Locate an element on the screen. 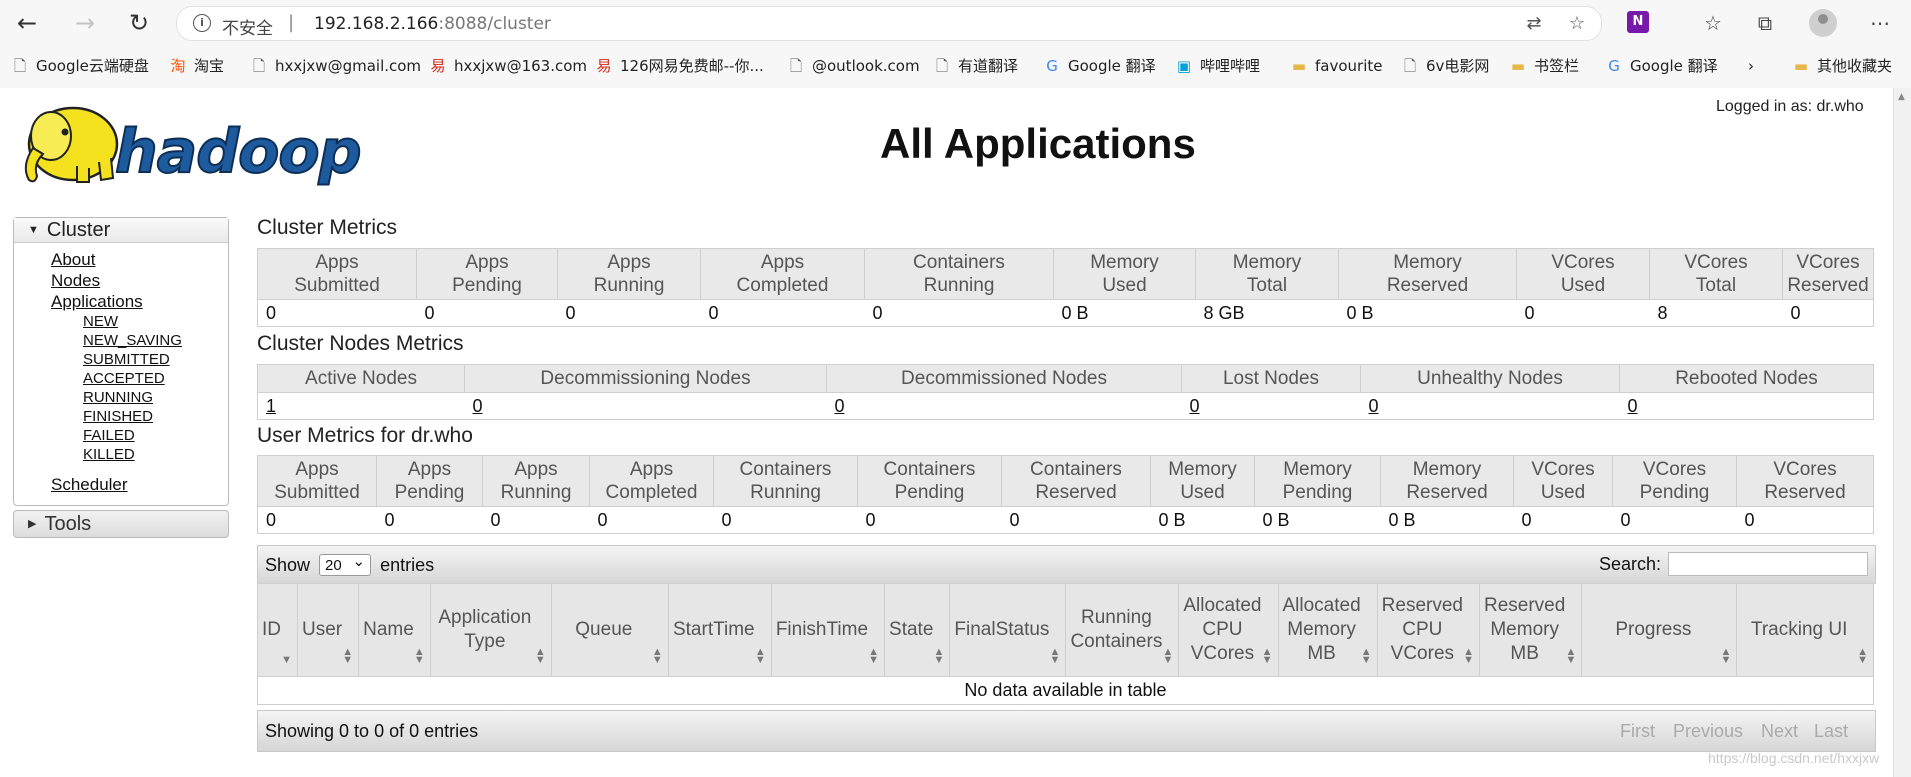 The height and width of the screenshot is (777, 1911). bookmark-bookmarks-bar: ▬ 书签栏 is located at coordinates (1544, 66).